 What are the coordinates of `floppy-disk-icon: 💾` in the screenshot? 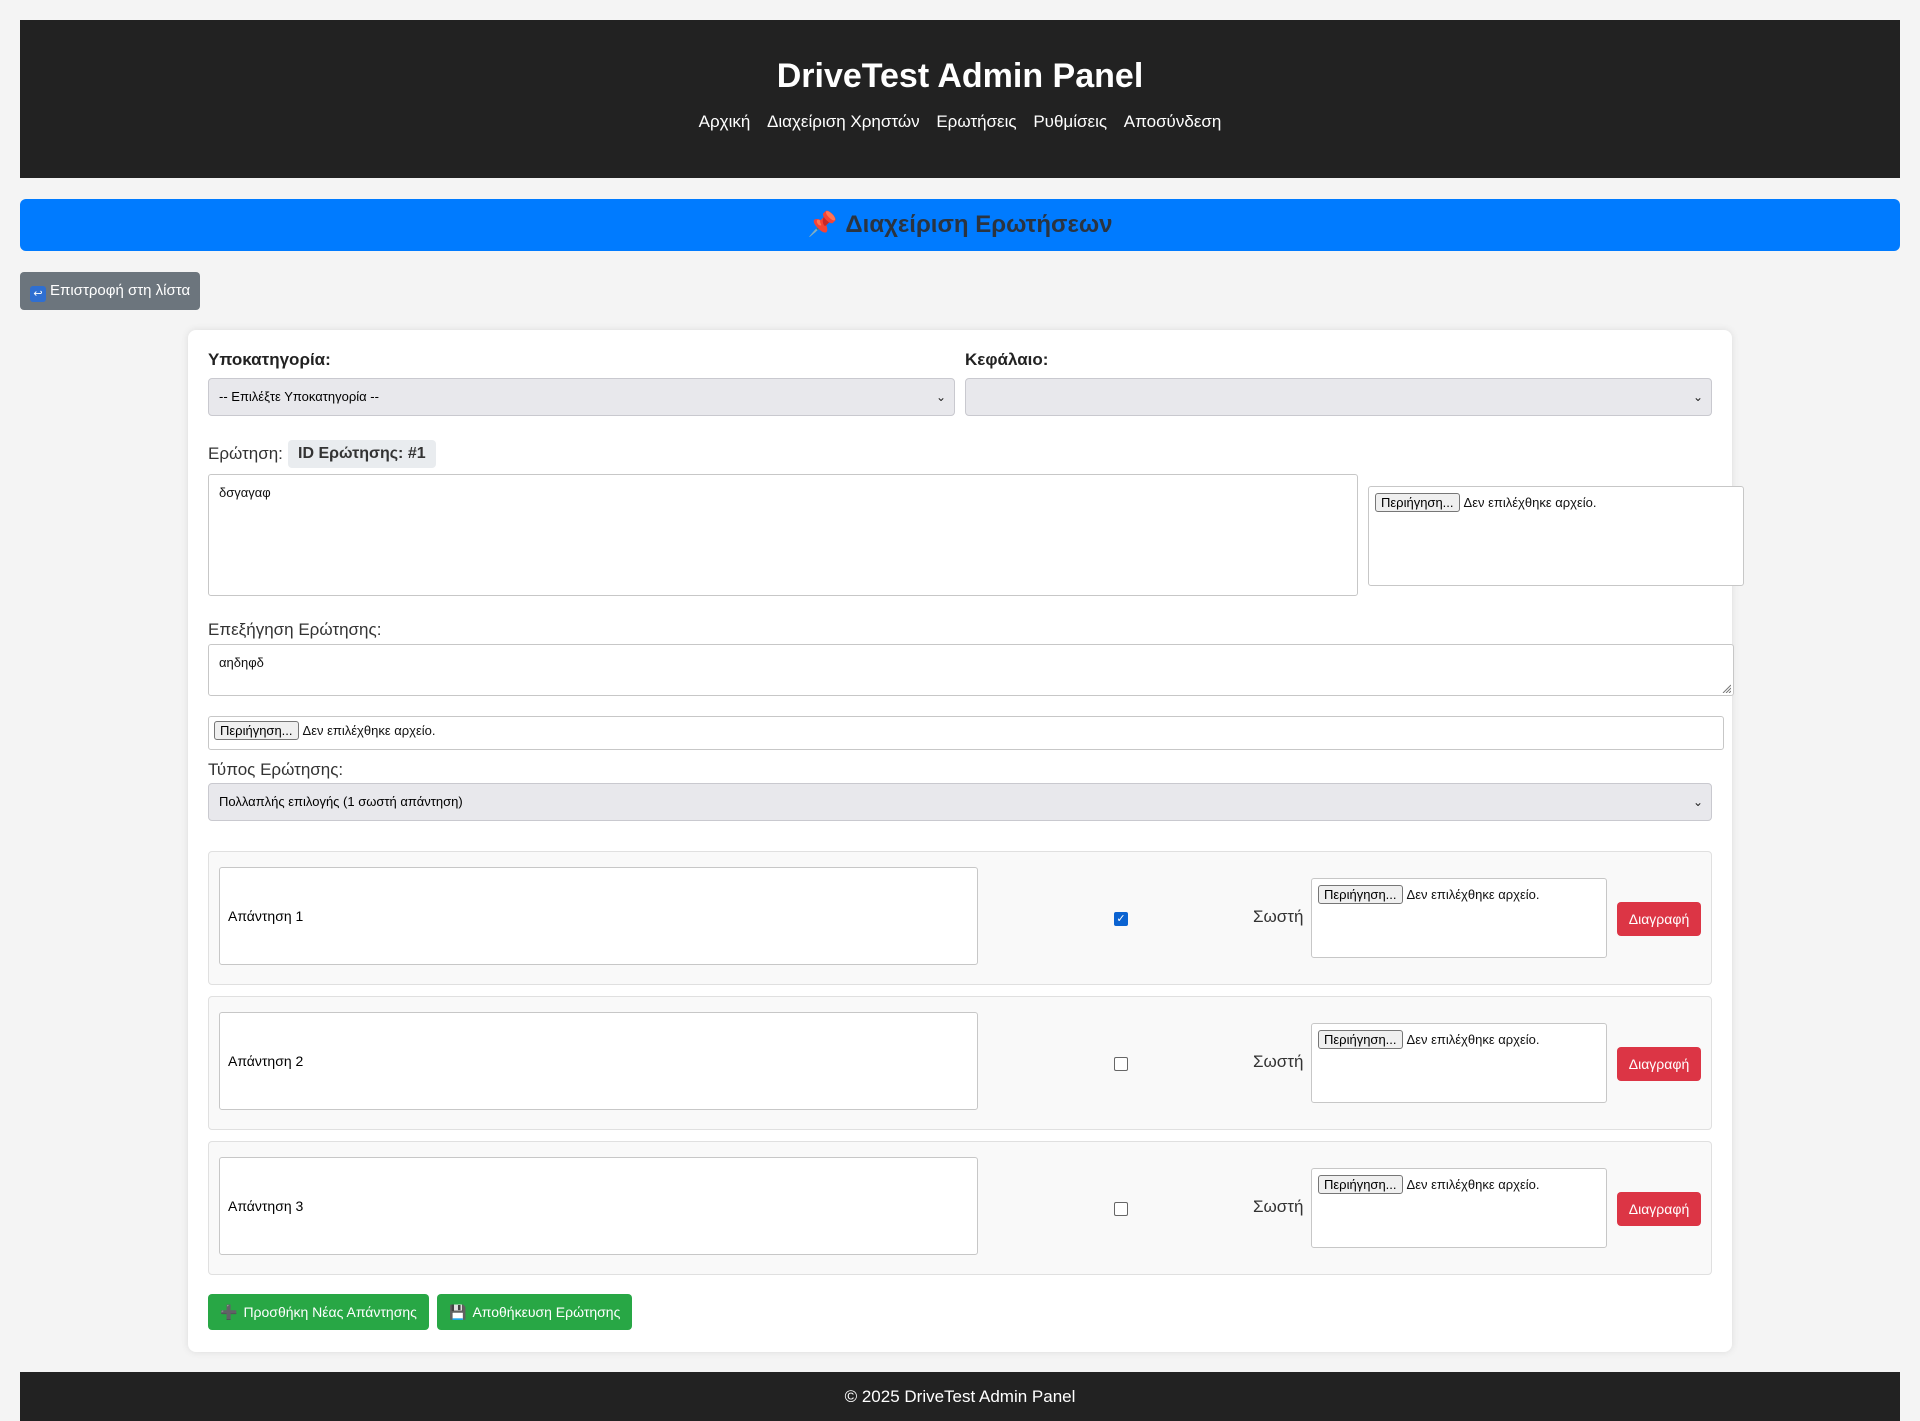 It's located at (458, 1312).